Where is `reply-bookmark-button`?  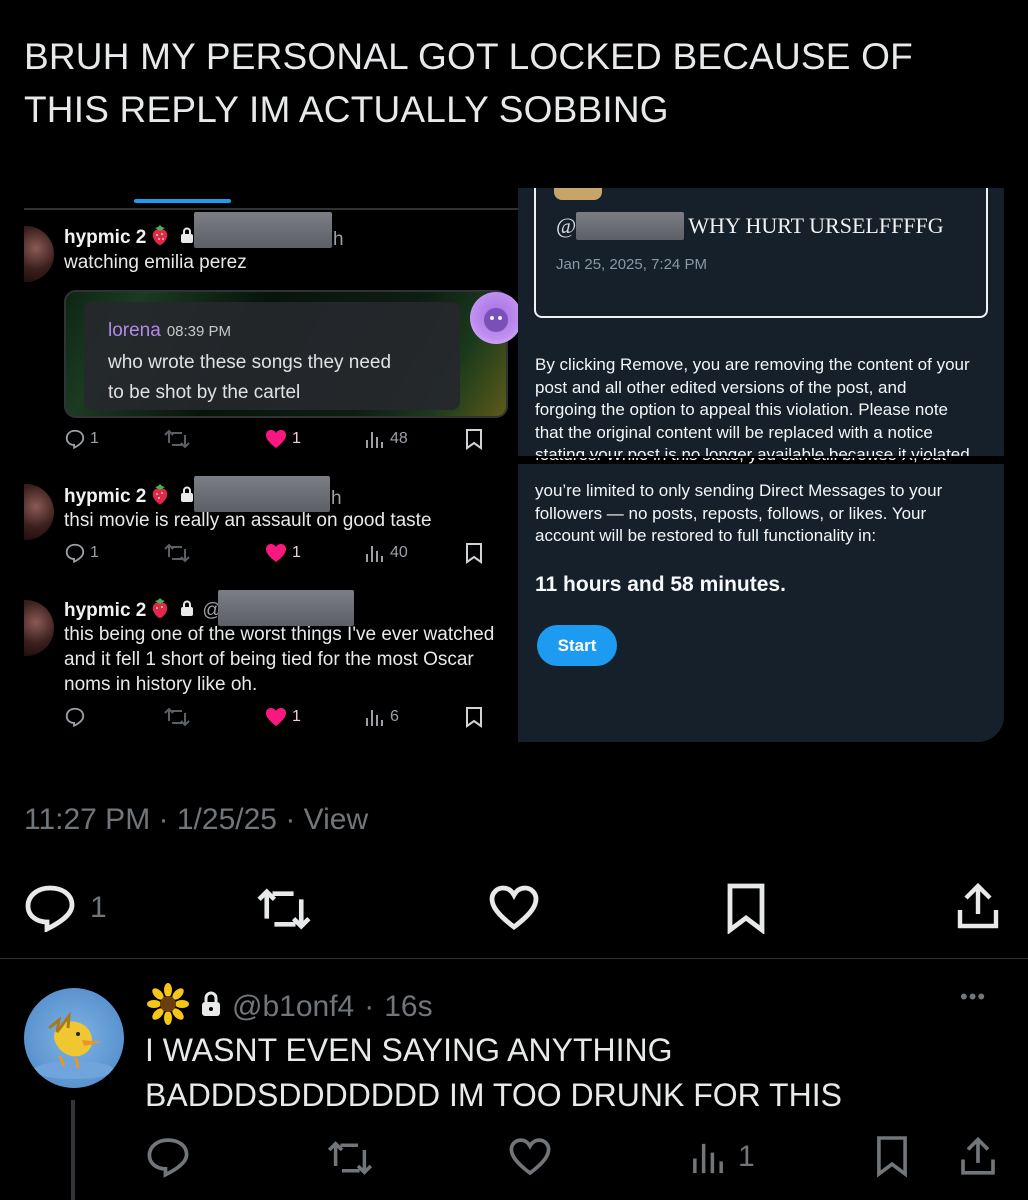
reply-bookmark-button is located at coordinates (892, 1158).